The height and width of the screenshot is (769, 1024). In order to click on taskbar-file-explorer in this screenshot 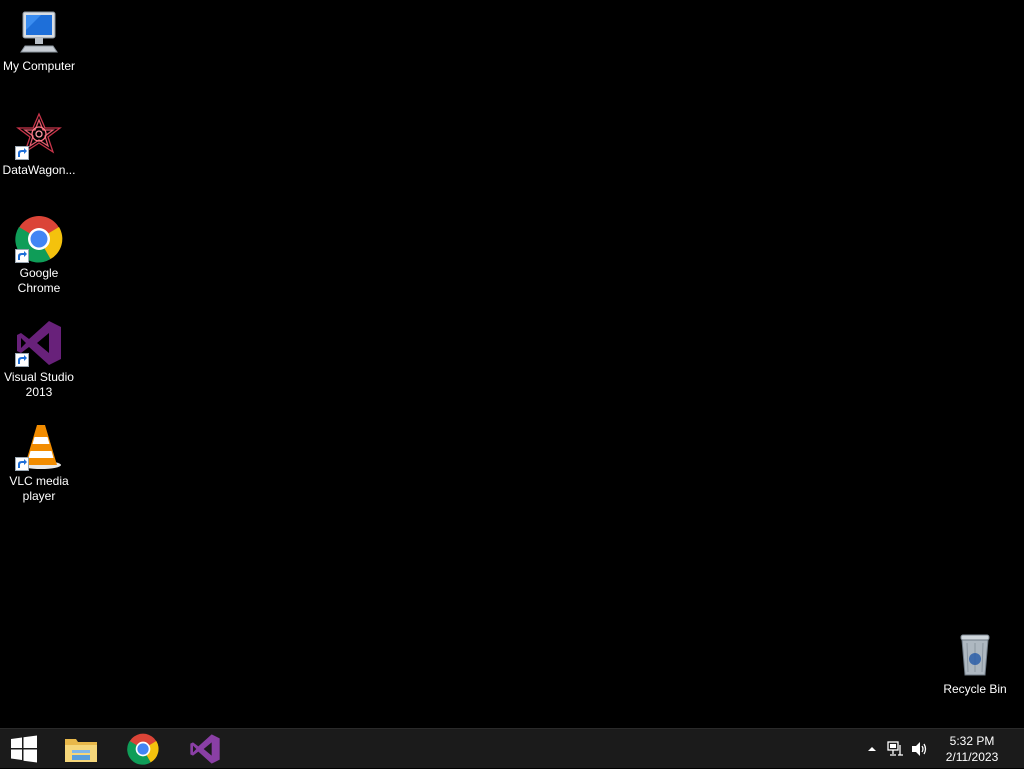, I will do `click(81, 749)`.